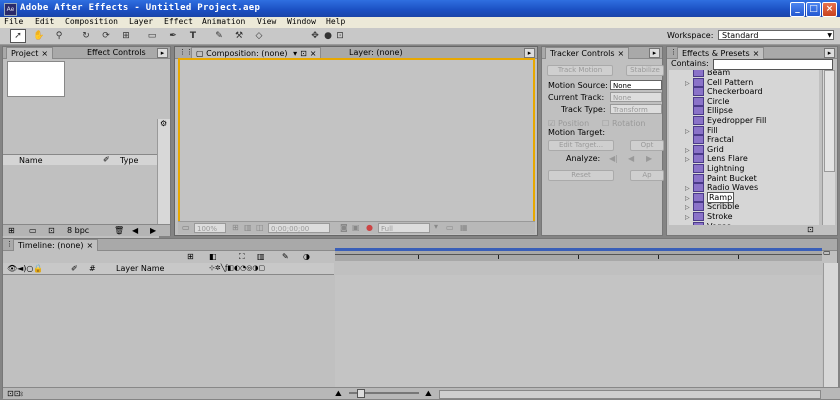 The image size is (840, 400). I want to click on show-snapshot-icon: ▣, so click(356, 227).